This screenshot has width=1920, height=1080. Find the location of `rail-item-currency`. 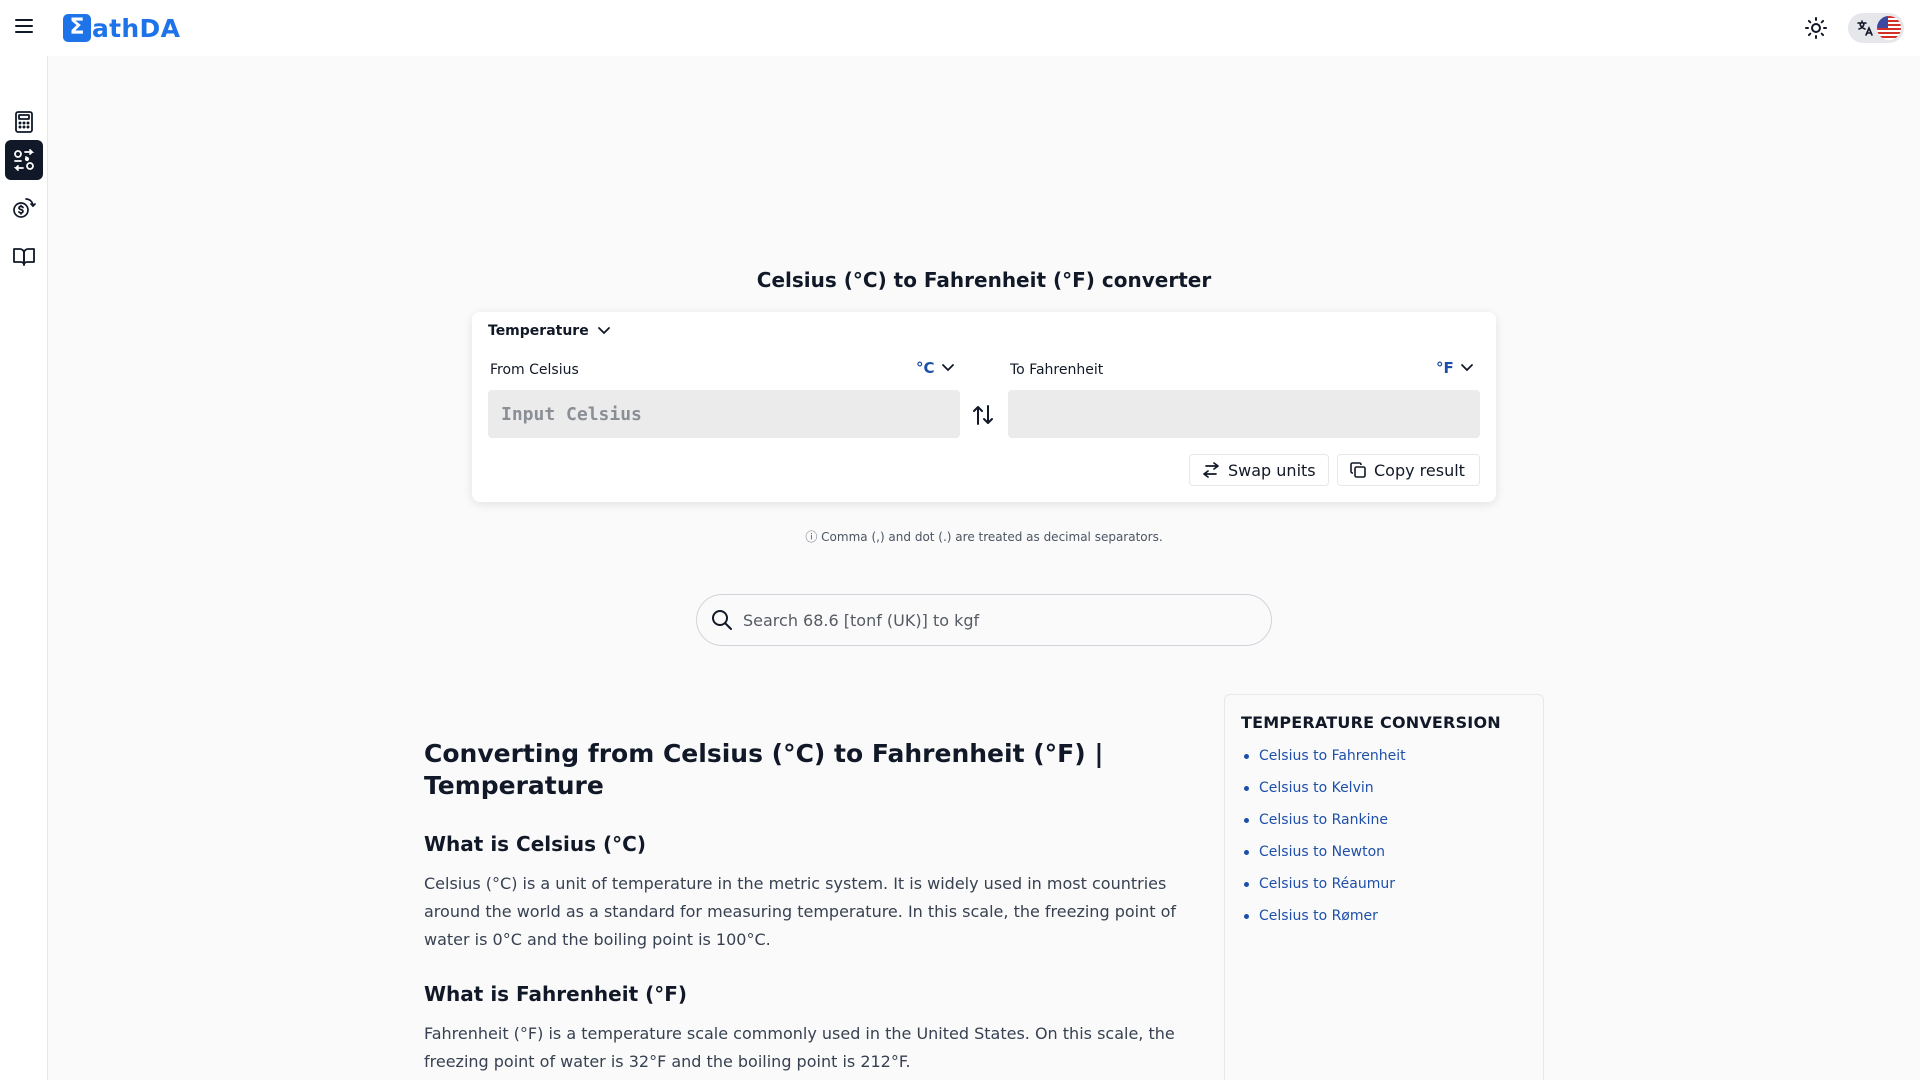

rail-item-currency is located at coordinates (24, 208).